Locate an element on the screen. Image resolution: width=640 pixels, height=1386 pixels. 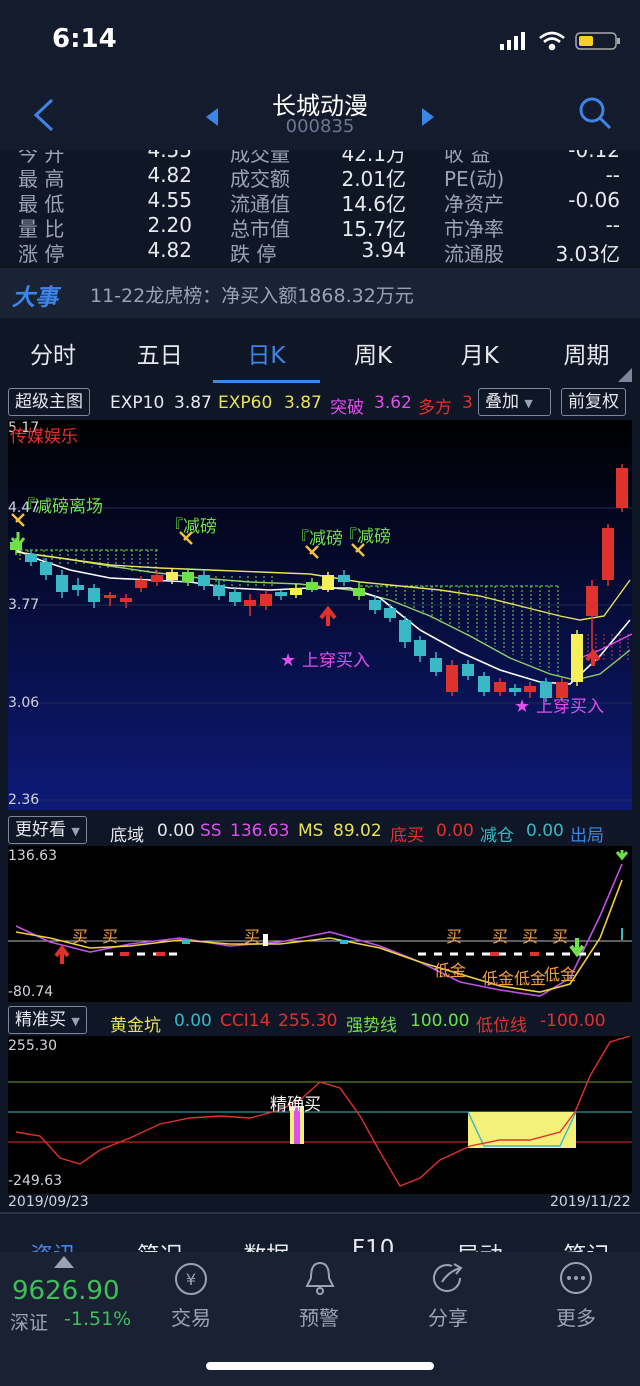
quote-value: 3.03亿 is located at coordinates (587, 254).